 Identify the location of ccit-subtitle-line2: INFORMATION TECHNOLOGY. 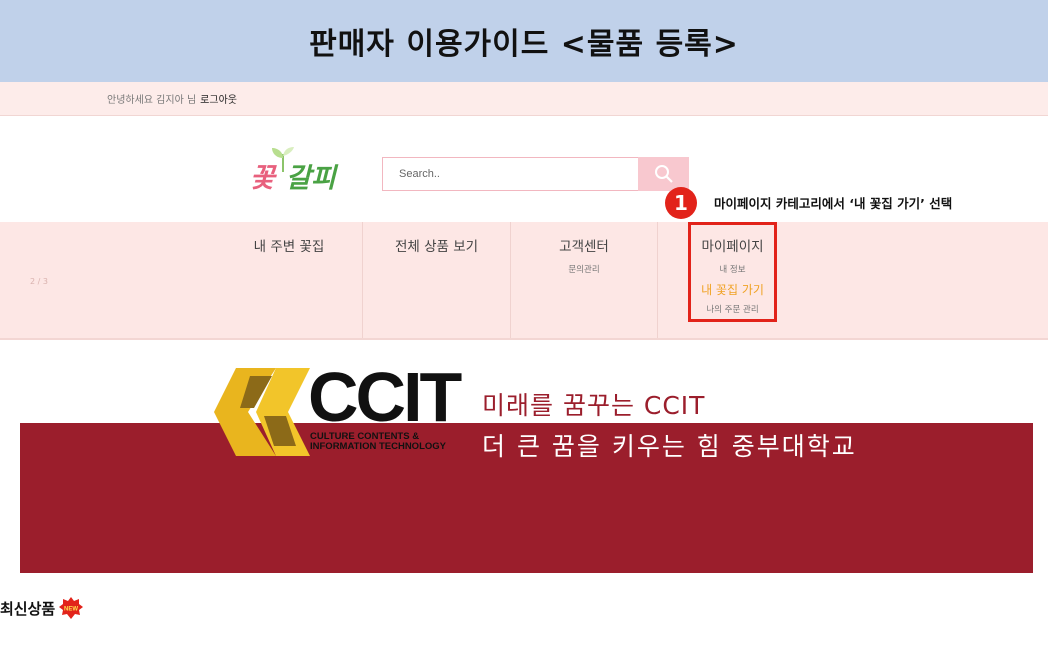
(378, 446).